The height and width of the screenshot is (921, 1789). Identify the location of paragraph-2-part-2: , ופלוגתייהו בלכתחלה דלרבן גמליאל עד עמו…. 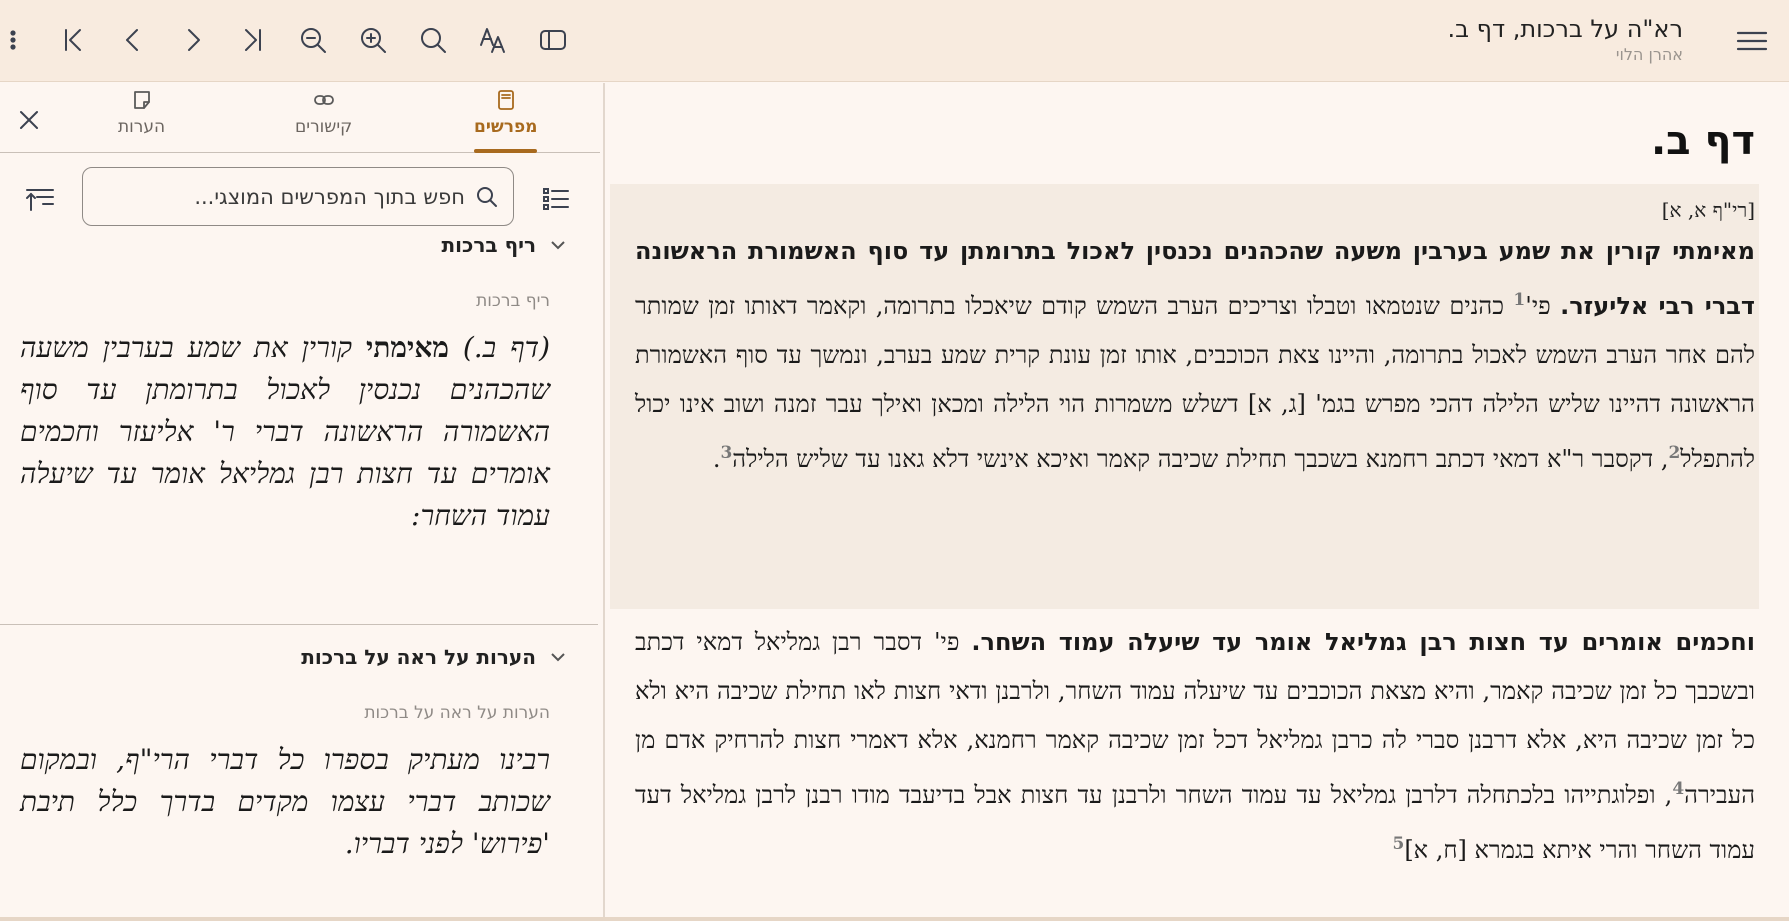
(1195, 822).